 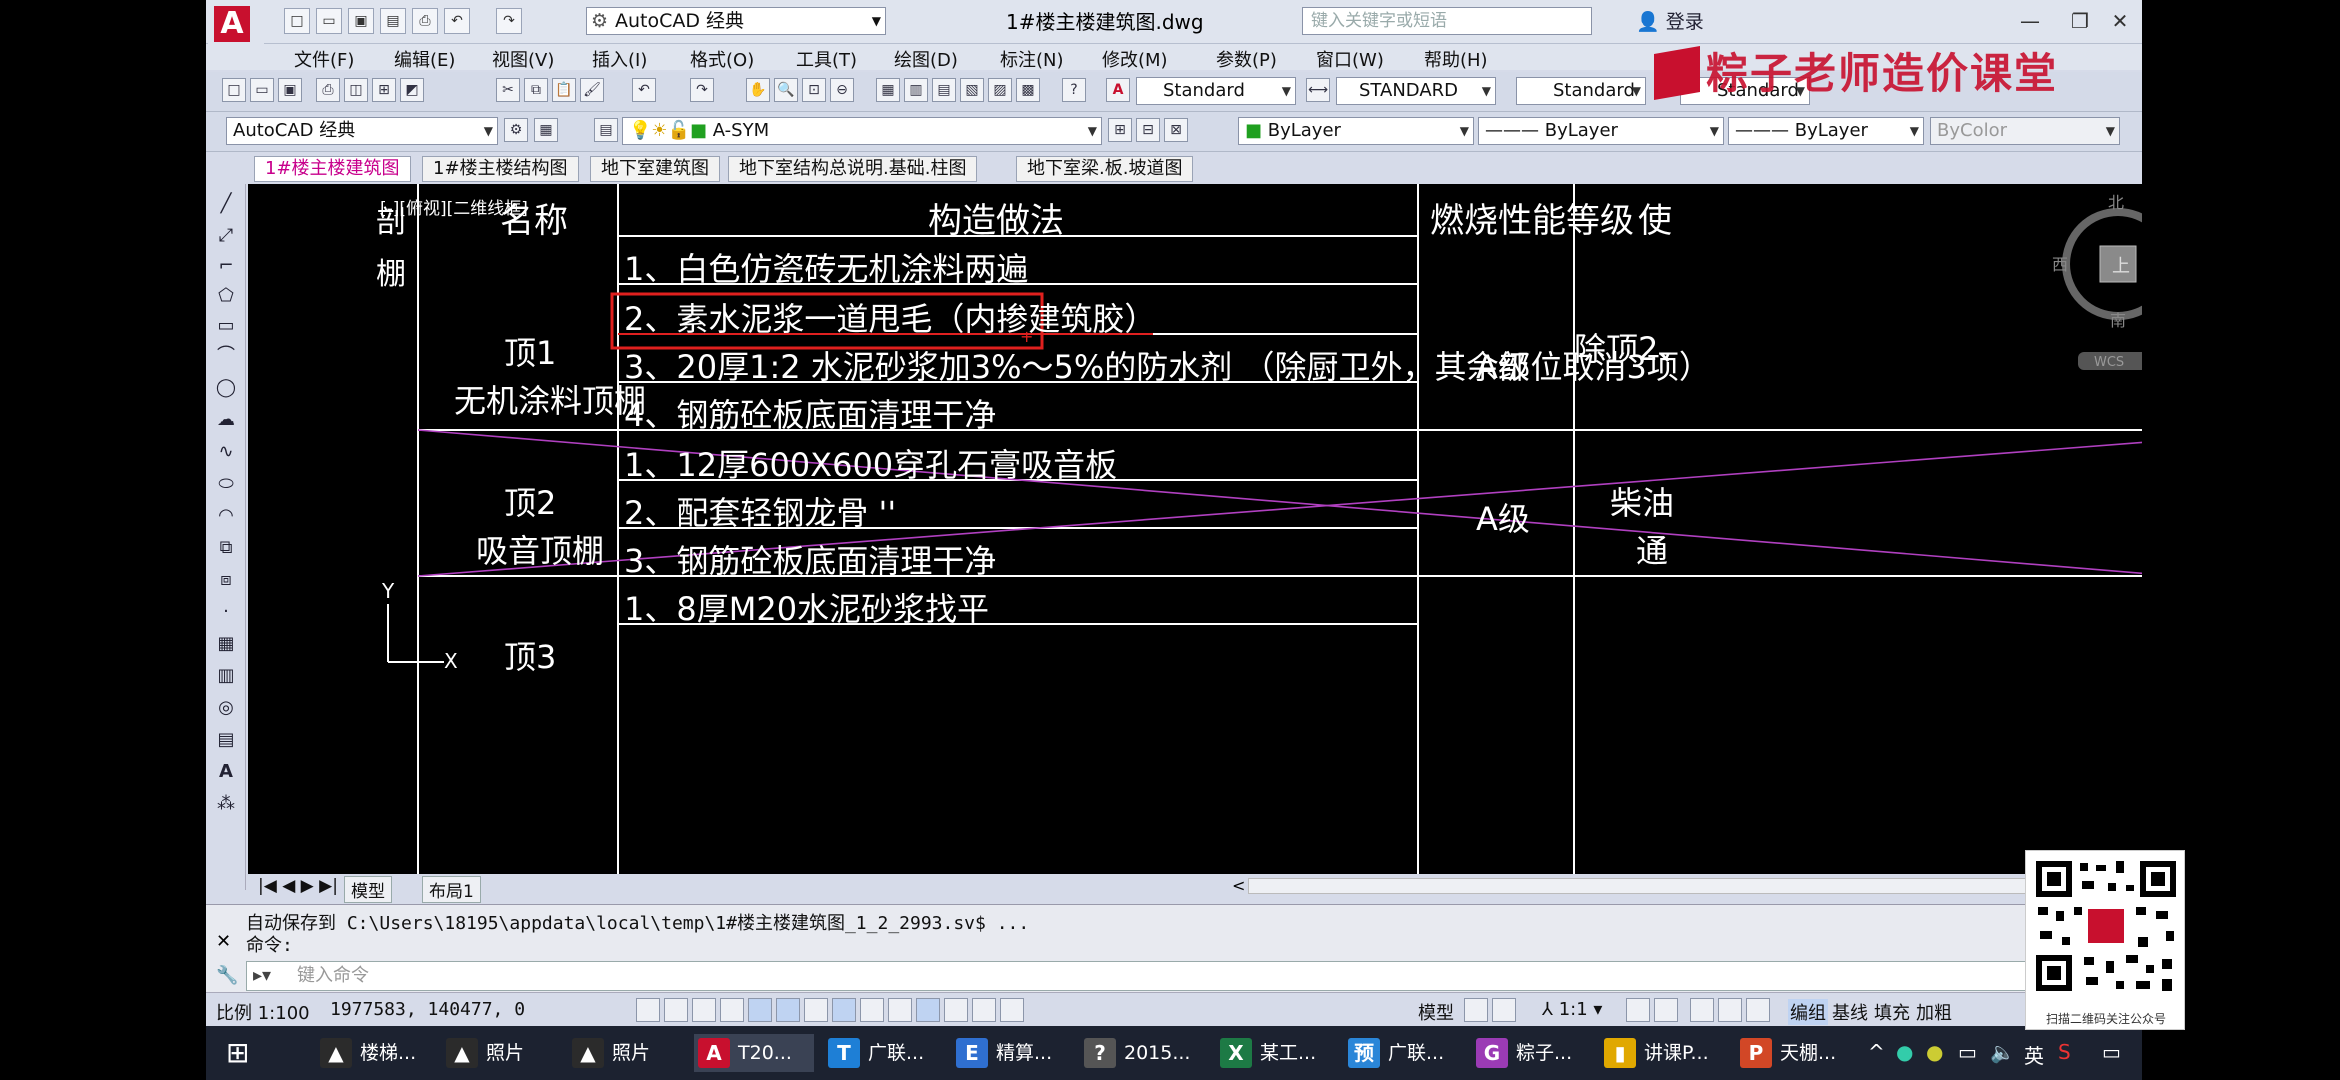 What do you see at coordinates (2109, 362) in the screenshot?
I see `wcs-menu: WCS` at bounding box center [2109, 362].